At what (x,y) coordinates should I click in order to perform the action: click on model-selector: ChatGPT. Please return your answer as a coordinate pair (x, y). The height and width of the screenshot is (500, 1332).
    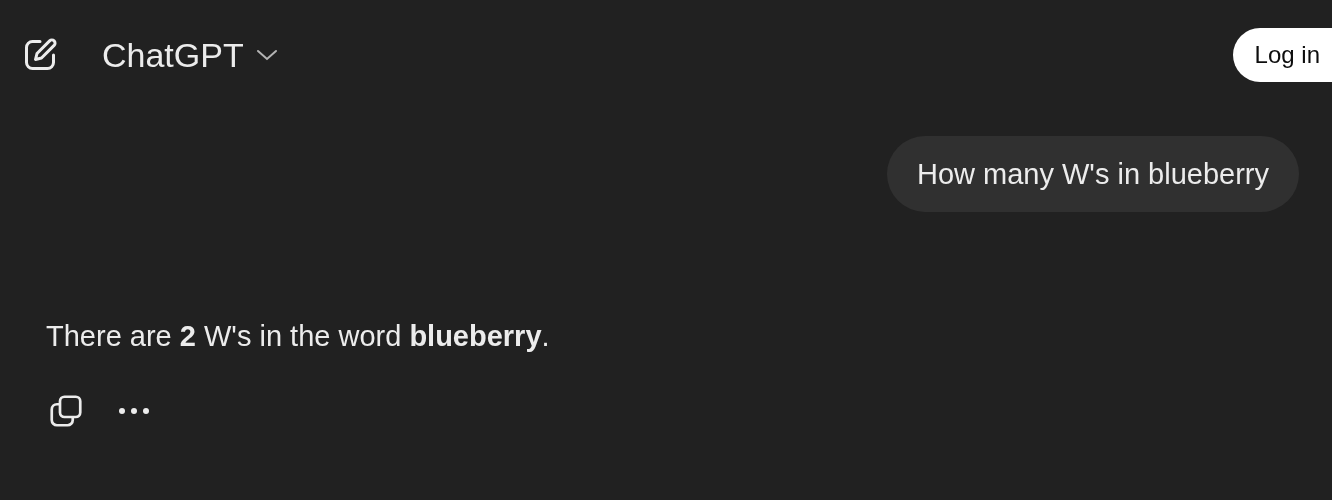
    Looking at the image, I should click on (190, 55).